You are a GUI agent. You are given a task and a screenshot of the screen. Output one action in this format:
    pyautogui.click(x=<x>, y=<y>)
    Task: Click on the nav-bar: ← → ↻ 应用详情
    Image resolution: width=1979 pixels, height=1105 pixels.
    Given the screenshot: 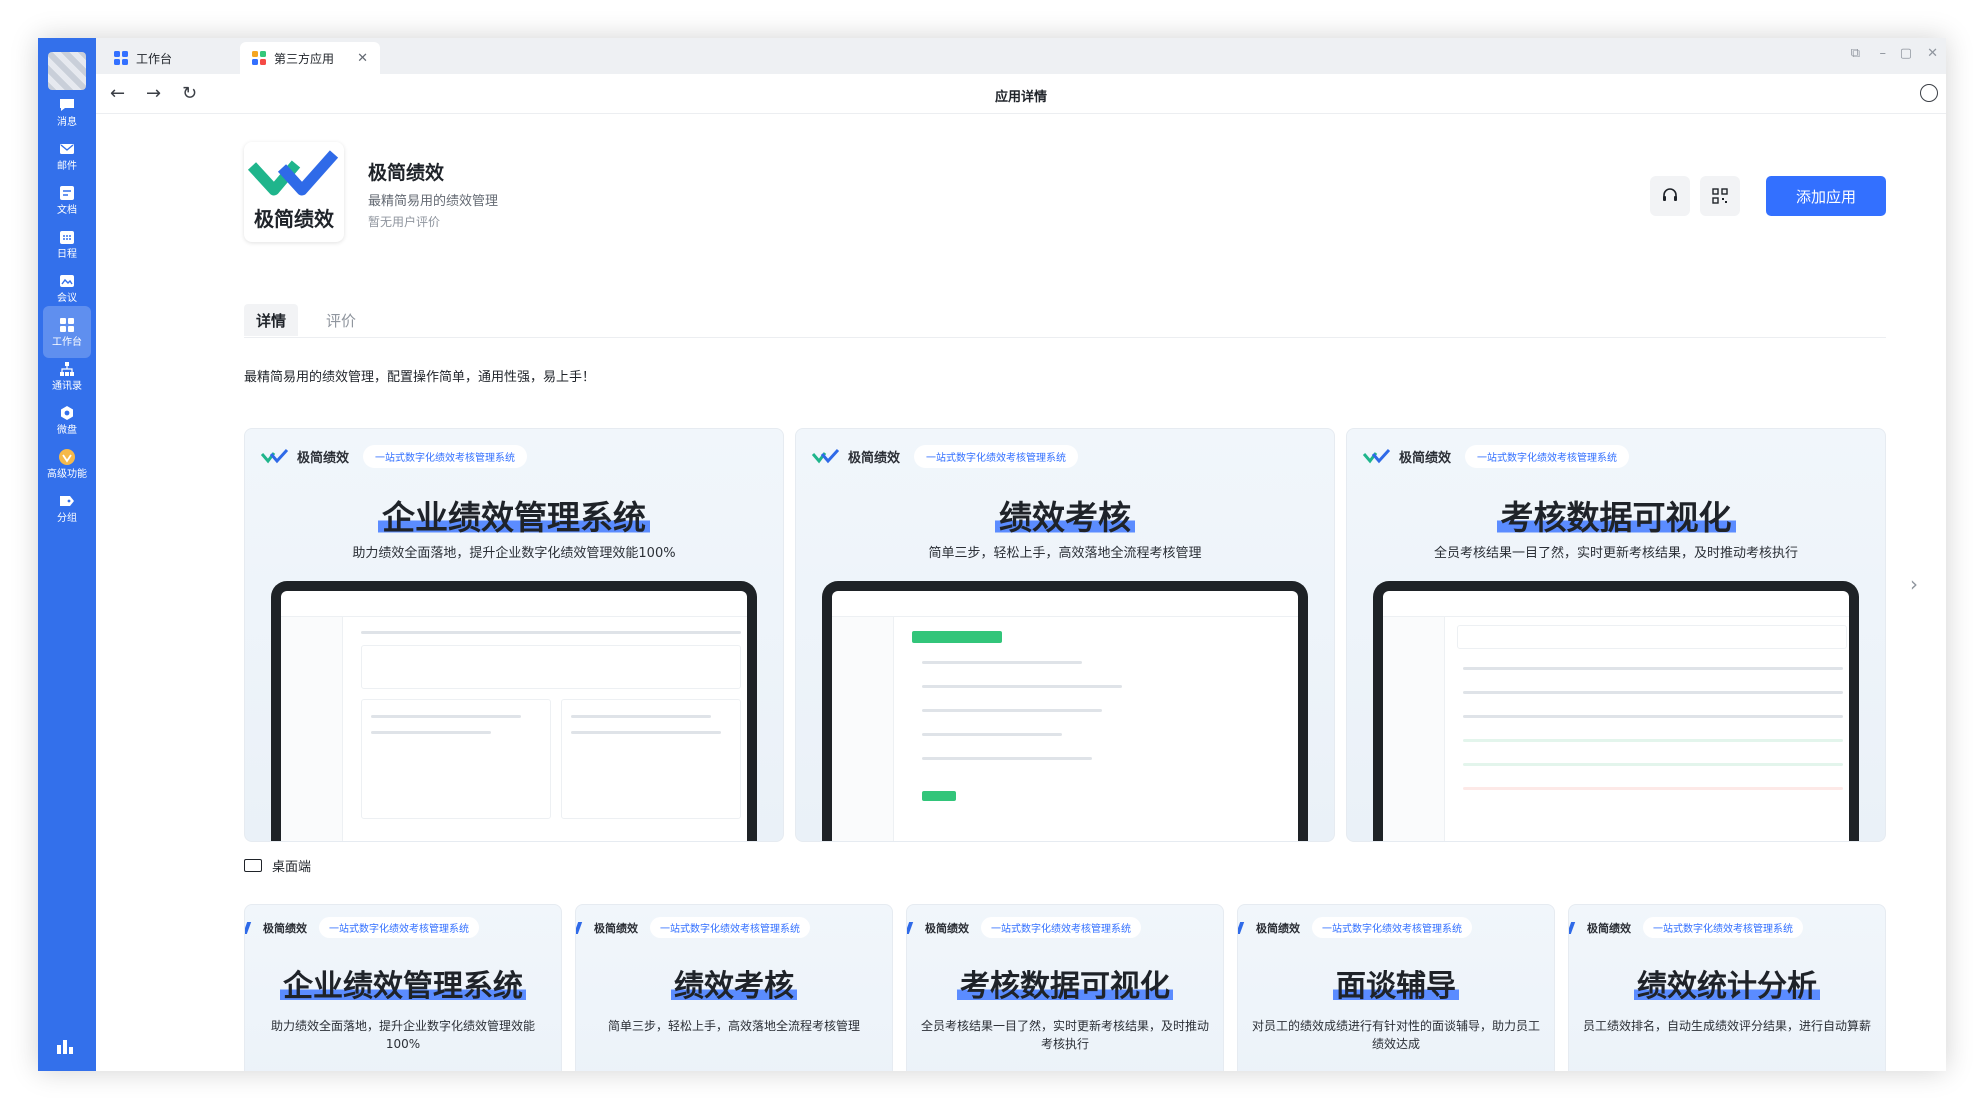 What is the action you would take?
    pyautogui.click(x=1021, y=94)
    